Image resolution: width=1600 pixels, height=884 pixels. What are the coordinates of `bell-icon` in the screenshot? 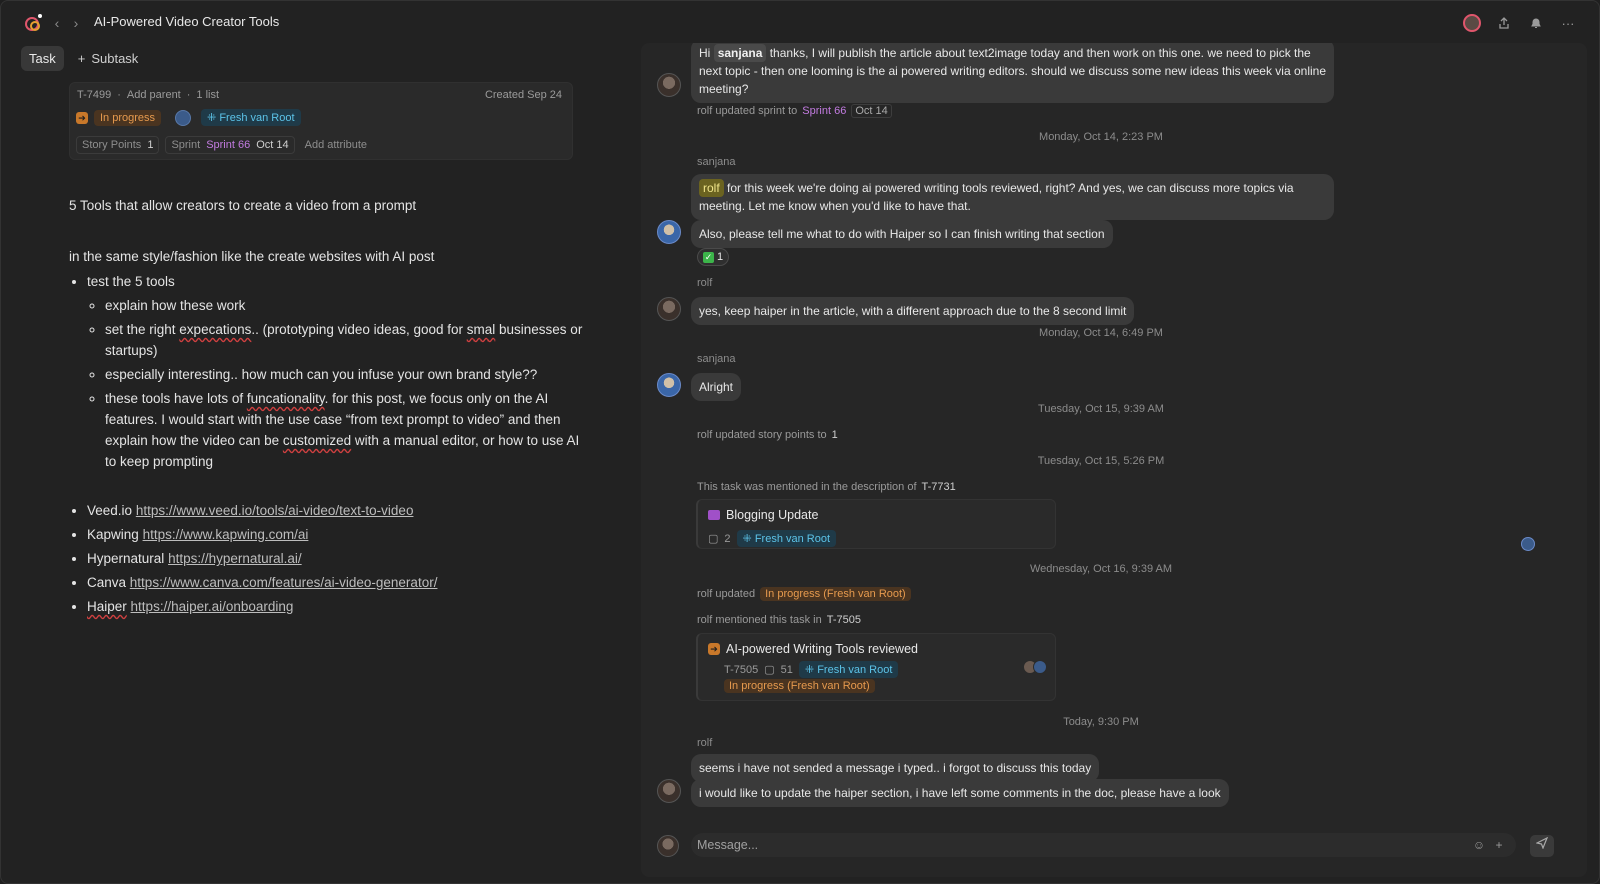 It's located at (1536, 23).